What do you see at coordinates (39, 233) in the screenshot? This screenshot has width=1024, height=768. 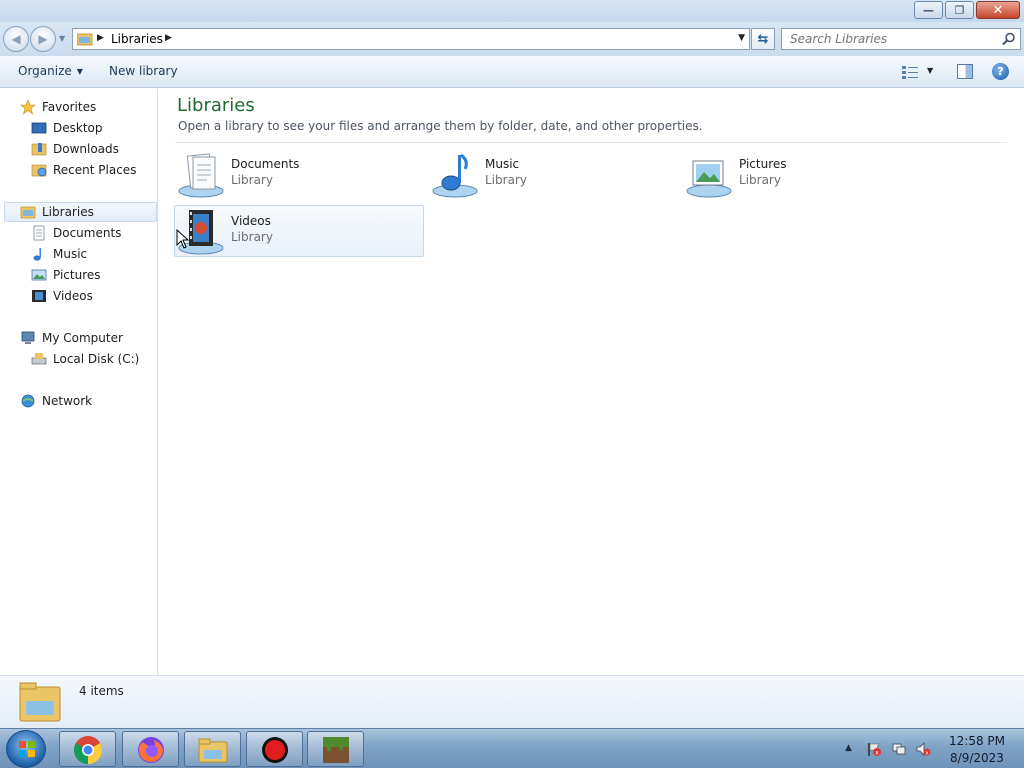 I see `documents-icon` at bounding box center [39, 233].